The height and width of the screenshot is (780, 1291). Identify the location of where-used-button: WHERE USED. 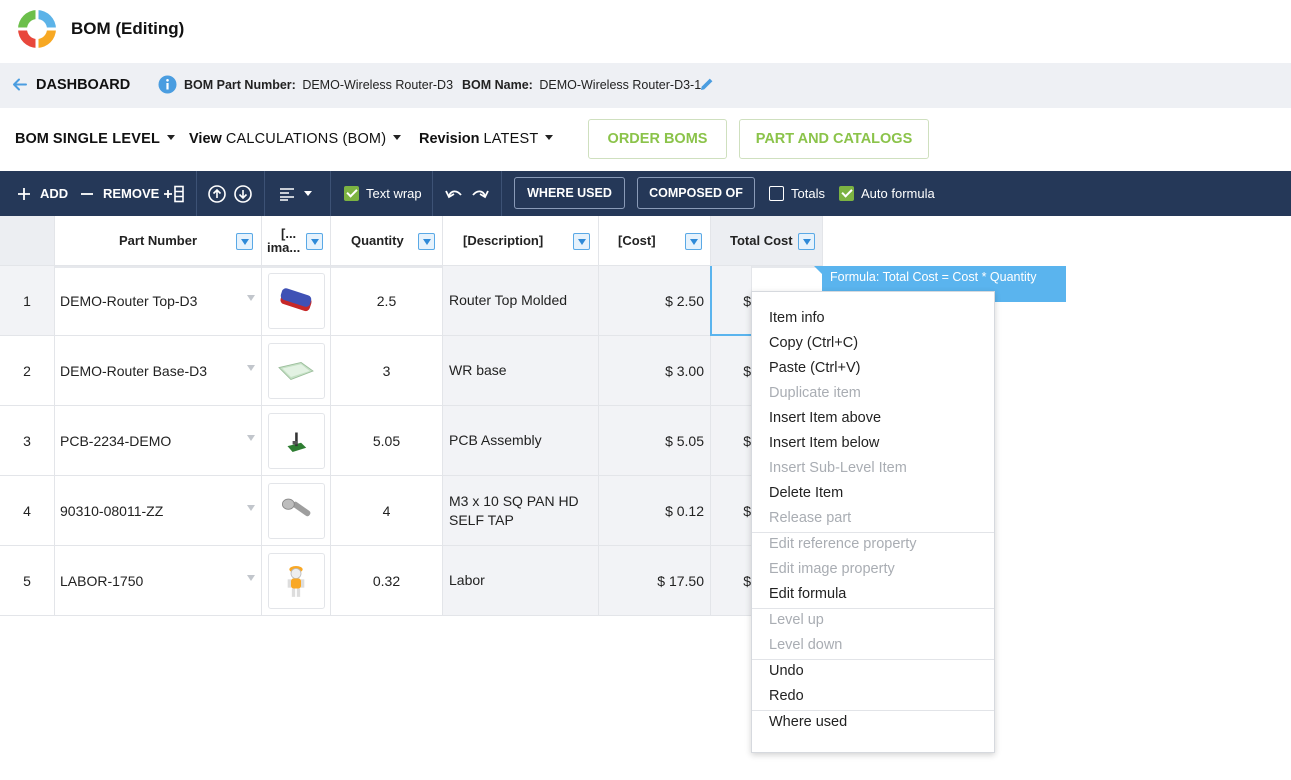
(569, 193).